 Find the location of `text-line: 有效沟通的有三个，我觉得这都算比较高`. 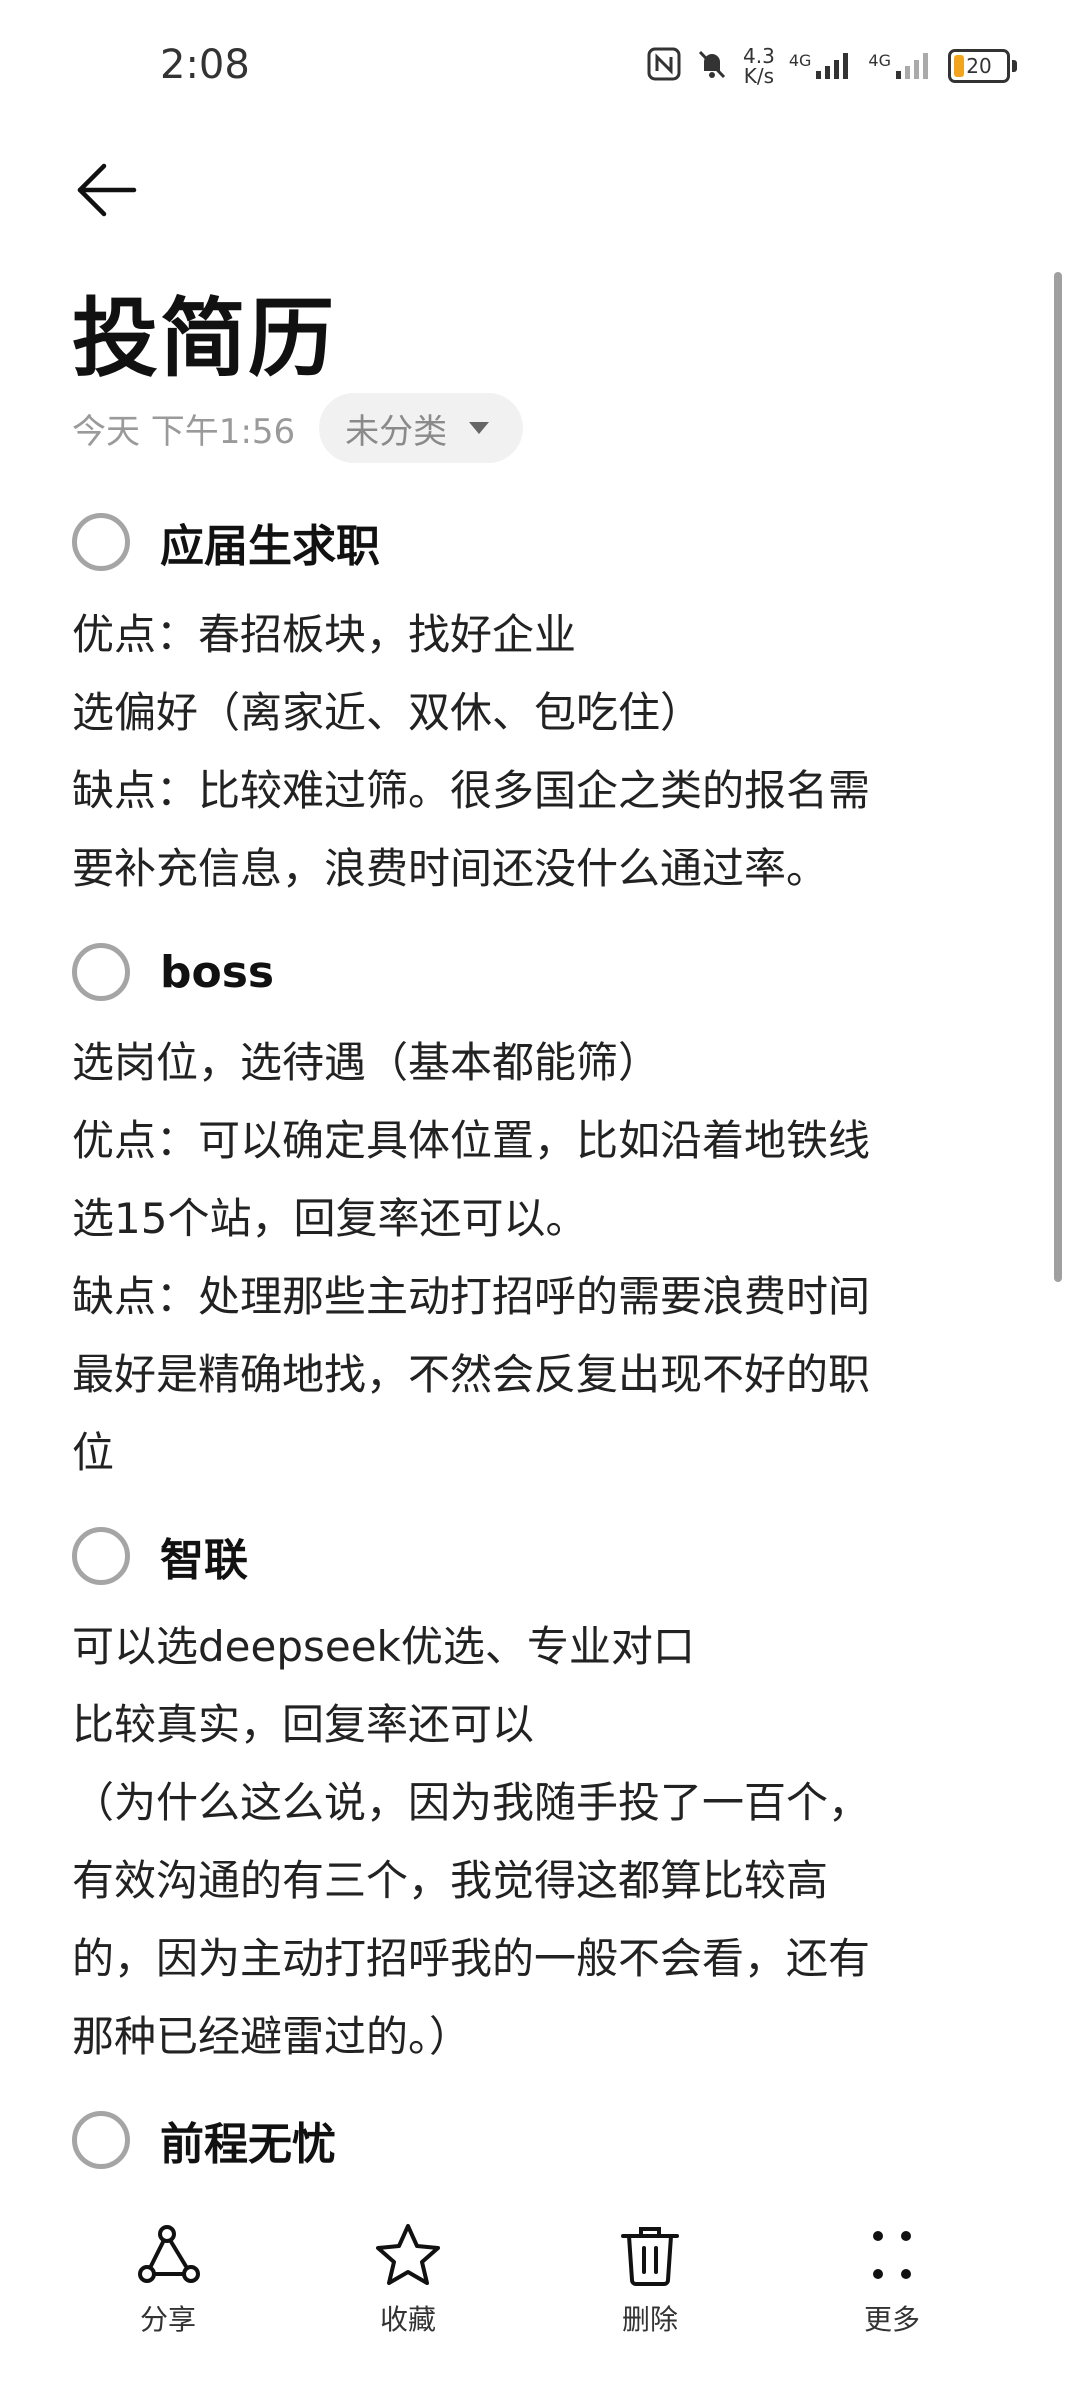

text-line: 有效沟通的有三个，我觉得这都算比较高 is located at coordinates (450, 1880).